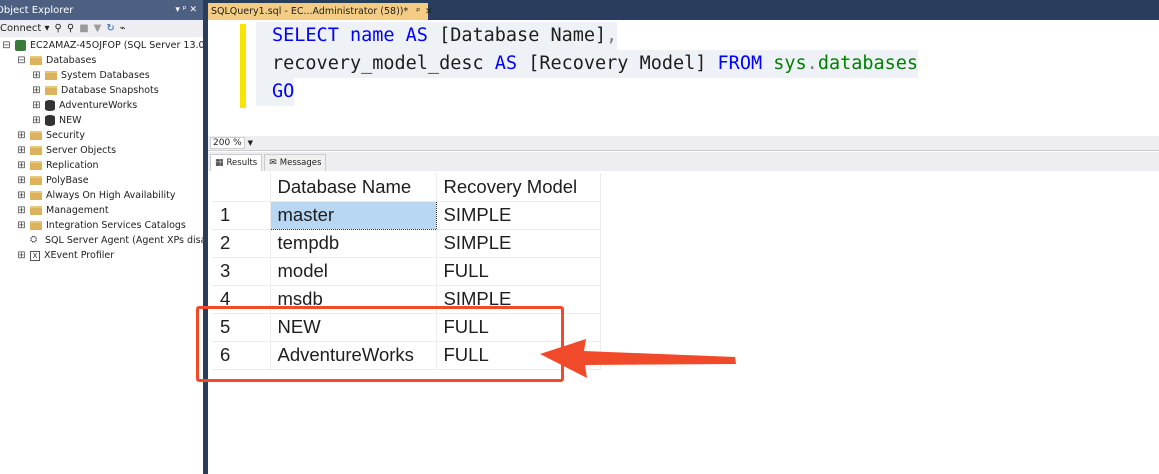 This screenshot has width=1159, height=474. I want to click on table-row: 2 tempdb SIMPLE, so click(406, 243).